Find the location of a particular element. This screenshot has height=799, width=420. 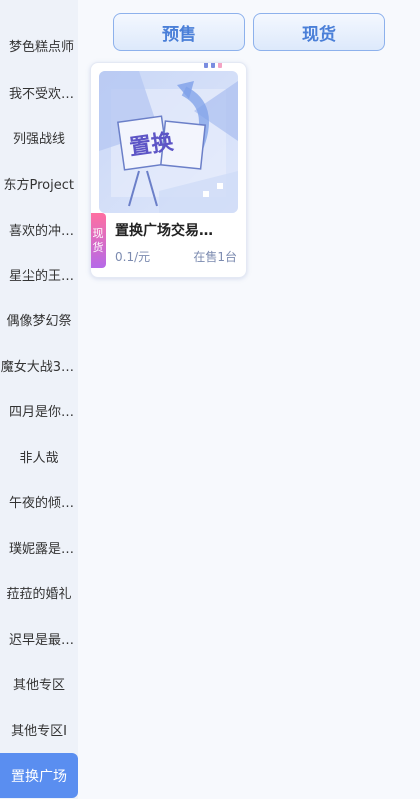

sidebar-item-3: 列强战线 is located at coordinates (39, 137).